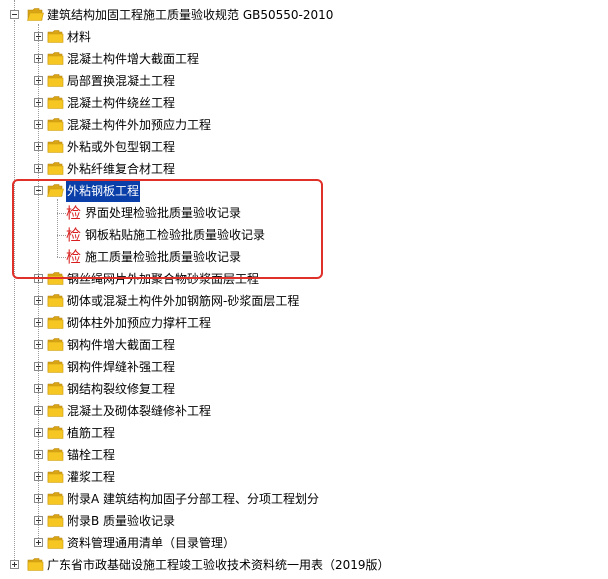 Image resolution: width=608 pixels, height=579 pixels. Describe the element at coordinates (121, 521) in the screenshot. I see `tree-item-label: 附录B 质量验收记录` at that location.